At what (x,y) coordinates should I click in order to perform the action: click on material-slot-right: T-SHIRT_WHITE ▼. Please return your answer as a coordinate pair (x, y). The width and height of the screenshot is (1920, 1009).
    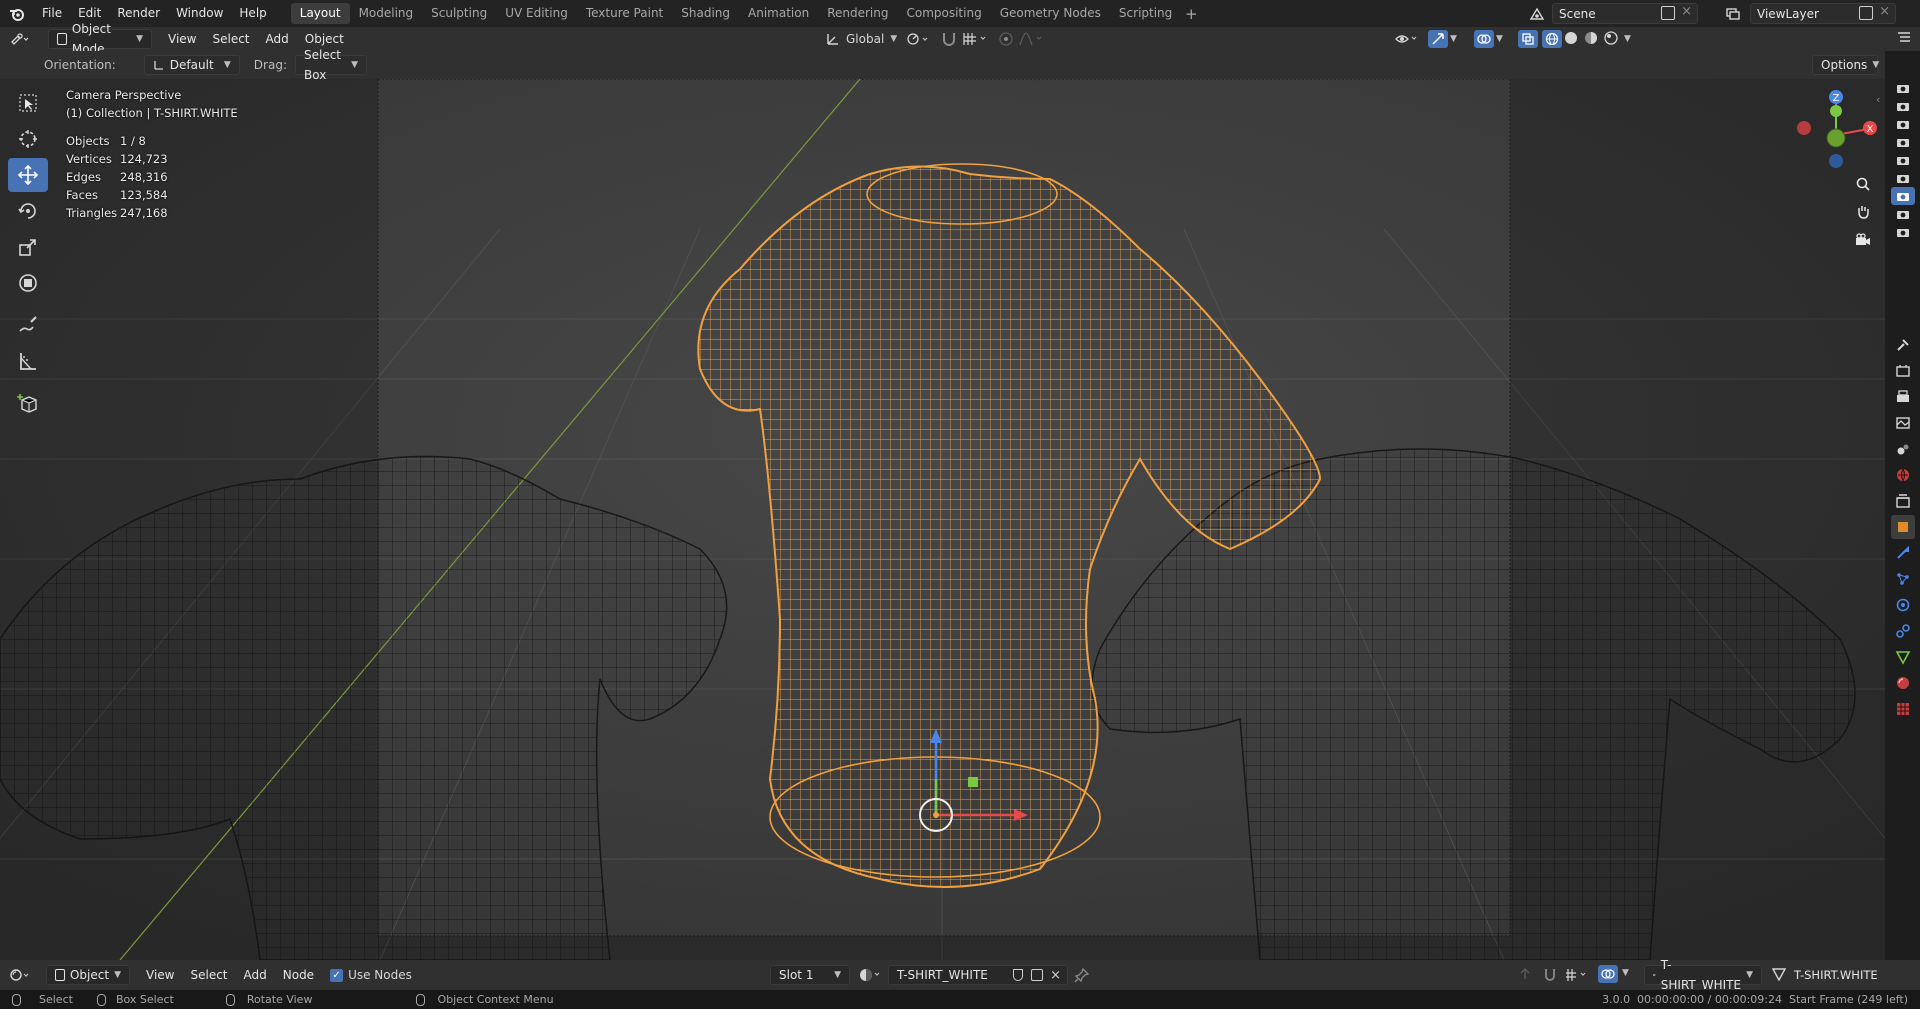
    Looking at the image, I should click on (1703, 975).